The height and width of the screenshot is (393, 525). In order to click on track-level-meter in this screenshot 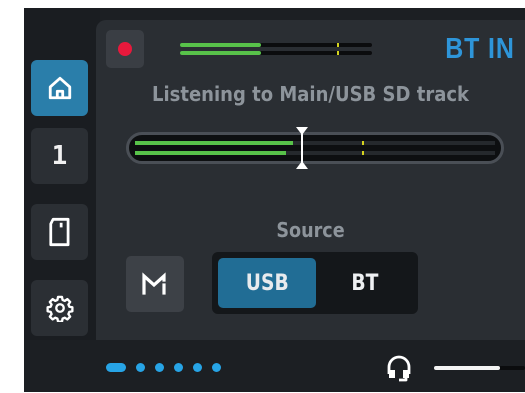, I will do `click(315, 148)`.